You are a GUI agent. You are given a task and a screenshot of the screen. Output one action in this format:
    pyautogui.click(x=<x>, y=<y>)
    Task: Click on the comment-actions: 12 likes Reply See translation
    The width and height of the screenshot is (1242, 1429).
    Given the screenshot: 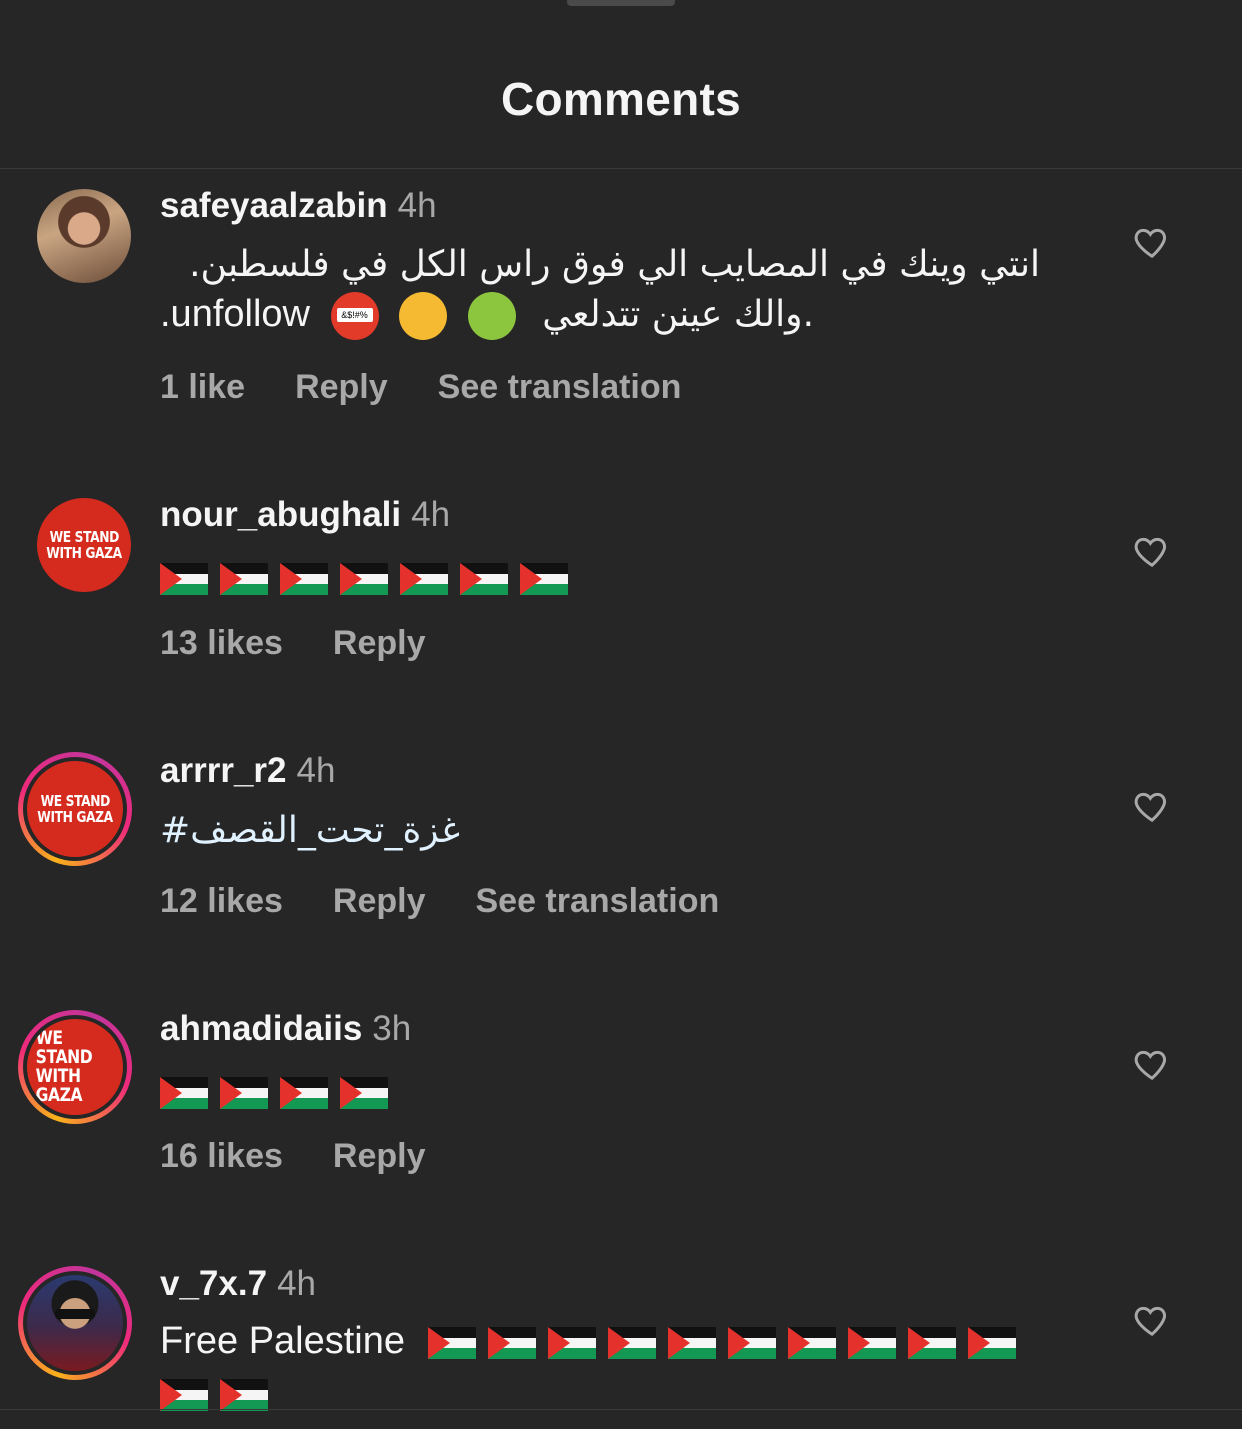 What is the action you would take?
    pyautogui.click(x=464, y=901)
    